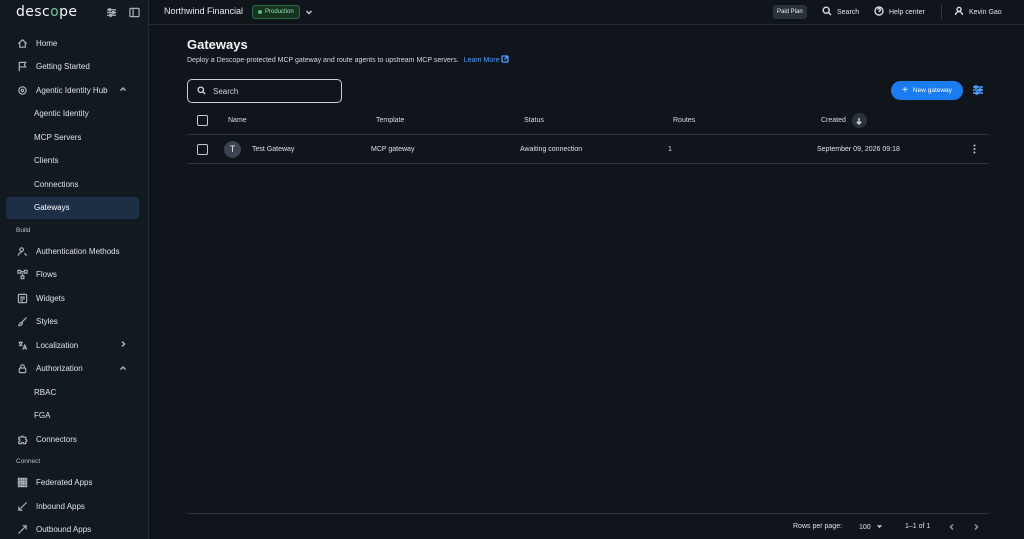 The image size is (1024, 539). I want to click on sidebar-item-authorization: Authorization, so click(72, 369).